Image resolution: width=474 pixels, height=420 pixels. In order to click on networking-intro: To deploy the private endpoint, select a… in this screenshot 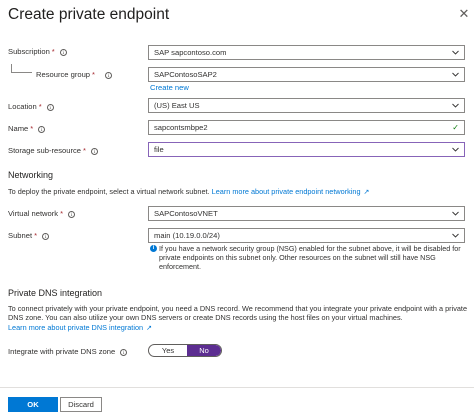, I will do `click(109, 191)`.